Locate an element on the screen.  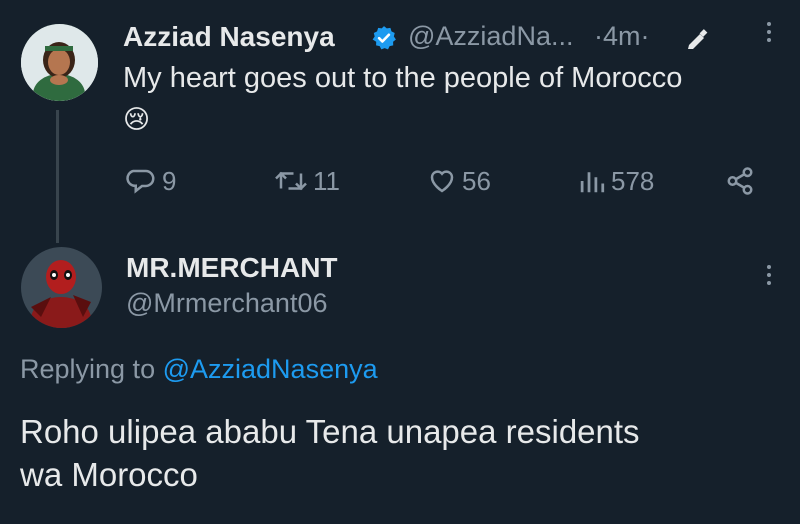
deadpool-avatar-icon is located at coordinates (61, 287).